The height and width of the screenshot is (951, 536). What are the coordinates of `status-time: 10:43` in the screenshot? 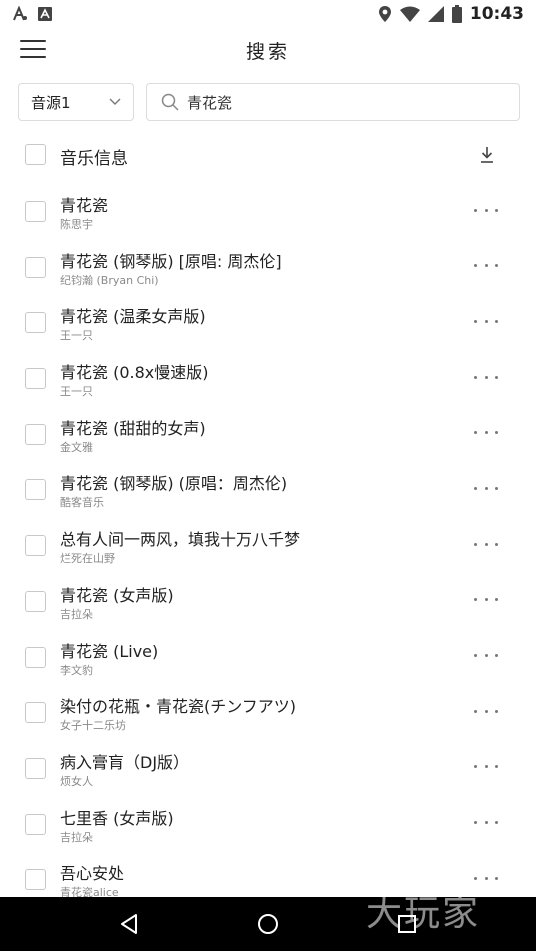 It's located at (496, 14).